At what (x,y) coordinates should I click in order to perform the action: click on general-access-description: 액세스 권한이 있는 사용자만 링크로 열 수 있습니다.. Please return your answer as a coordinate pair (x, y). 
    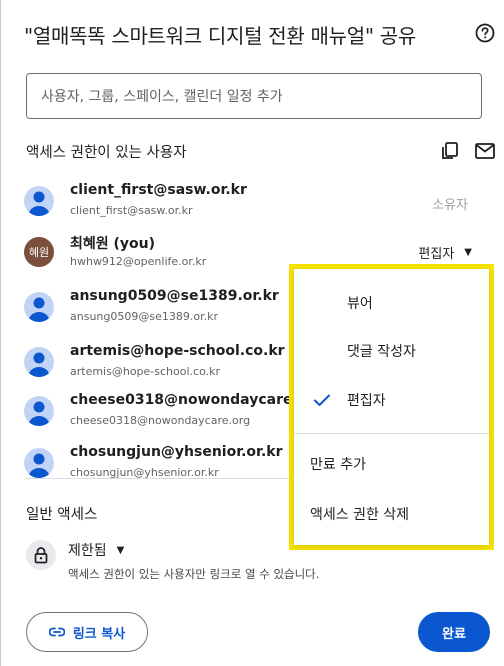
    Looking at the image, I should click on (194, 574).